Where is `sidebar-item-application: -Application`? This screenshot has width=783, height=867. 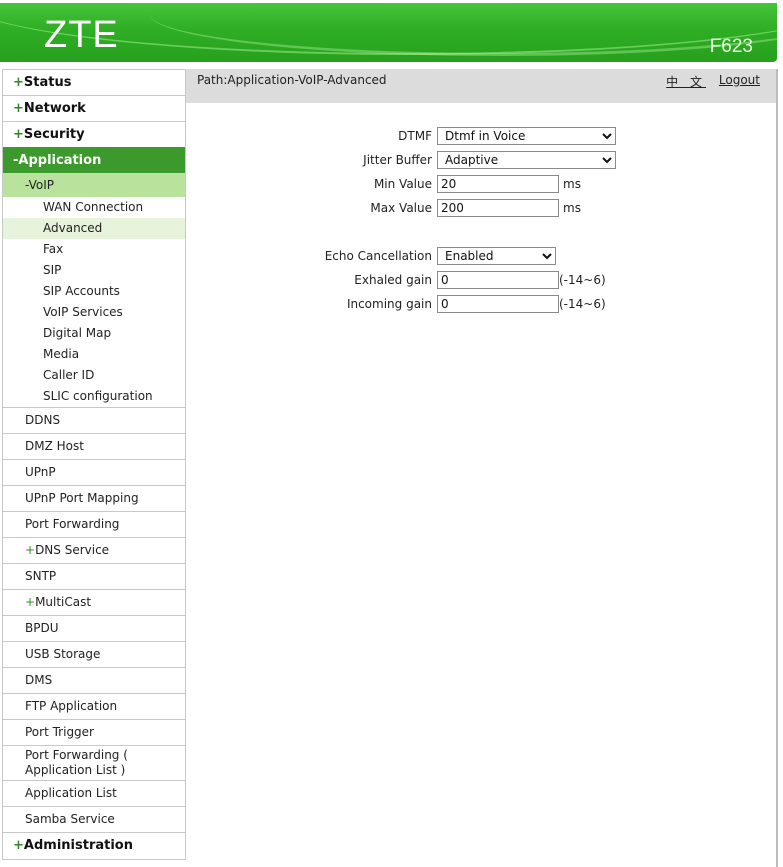 sidebar-item-application: -Application is located at coordinates (94, 160).